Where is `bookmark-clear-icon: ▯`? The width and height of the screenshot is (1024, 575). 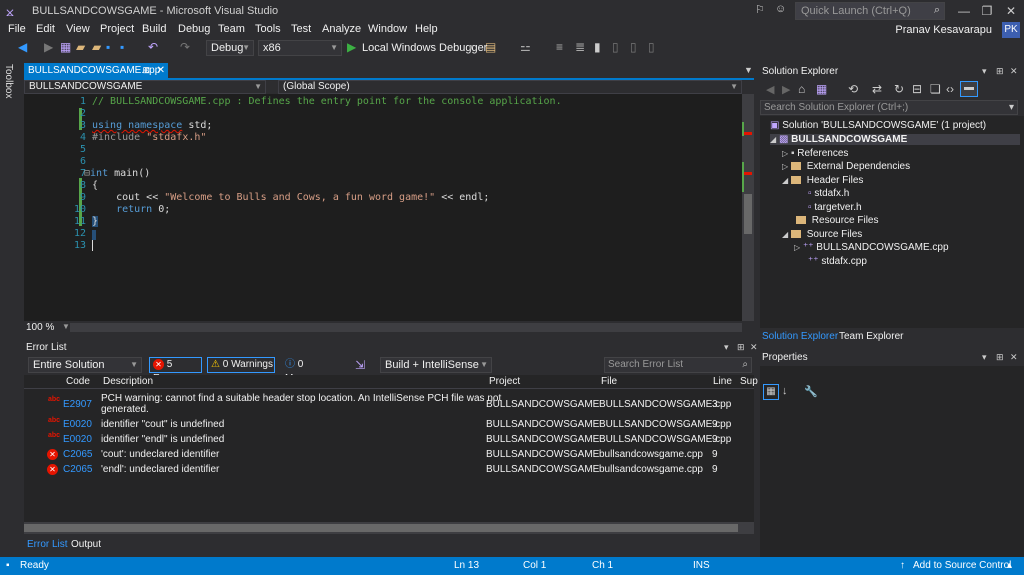
bookmark-clear-icon: ▯ is located at coordinates (651, 47).